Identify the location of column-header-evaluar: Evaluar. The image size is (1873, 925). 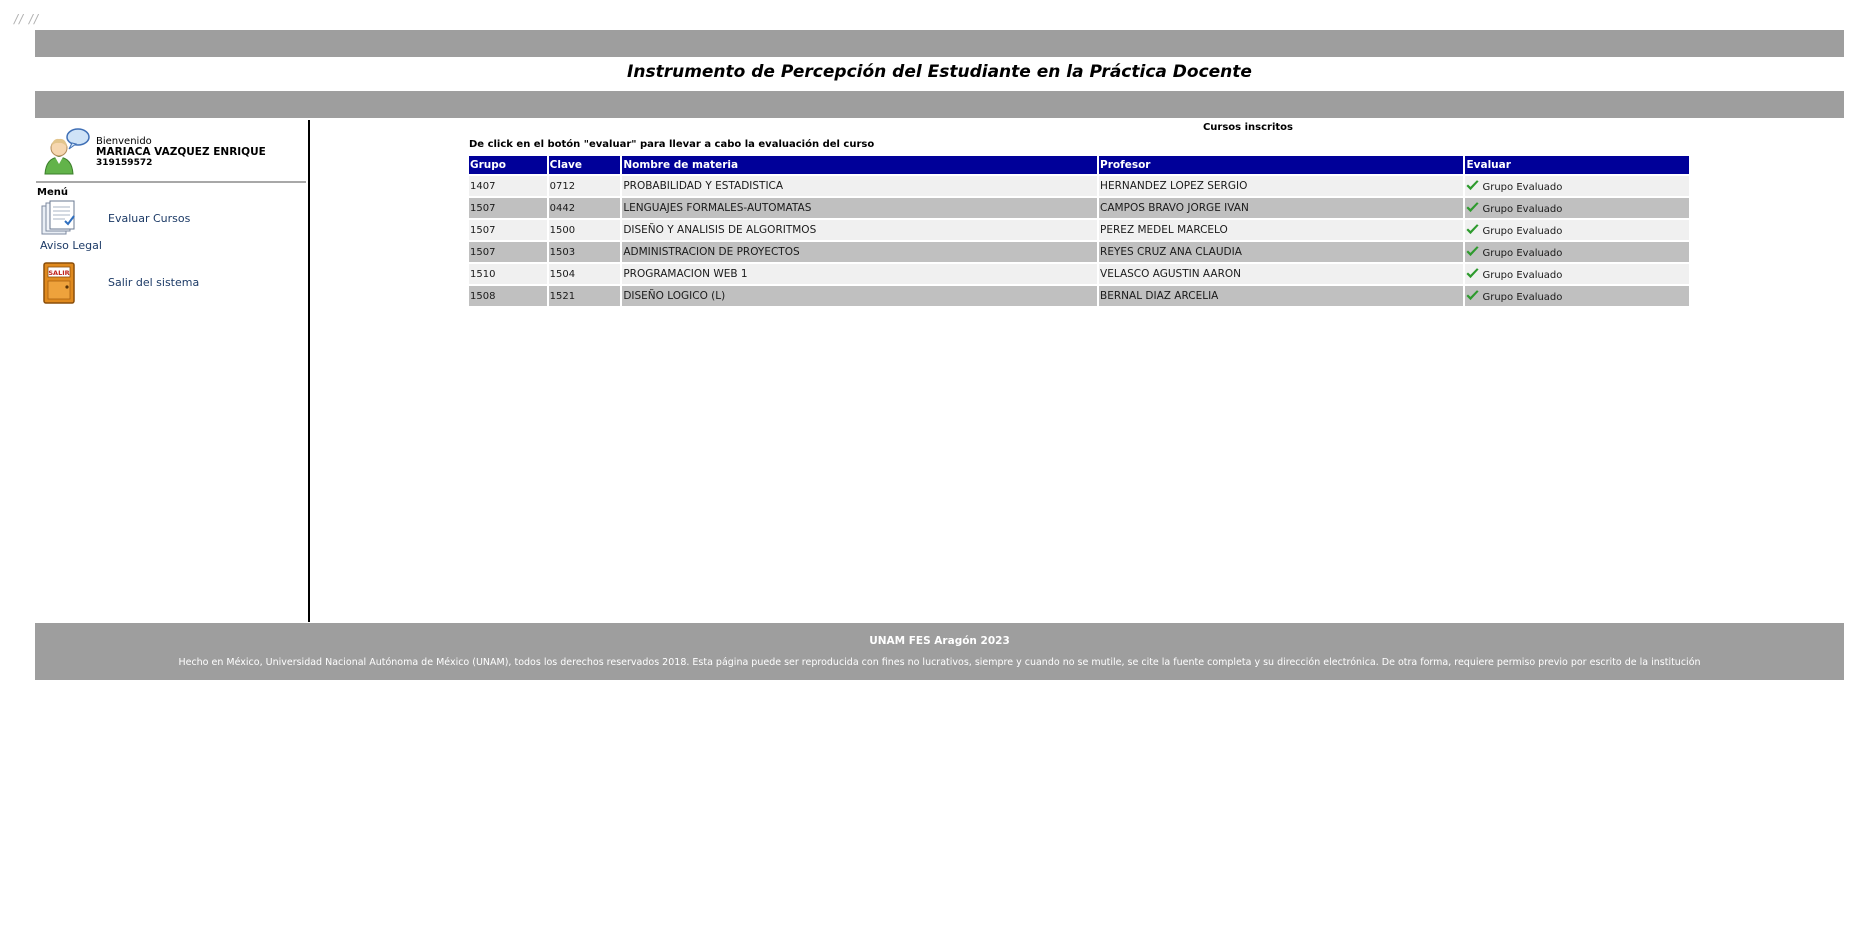
(1577, 165).